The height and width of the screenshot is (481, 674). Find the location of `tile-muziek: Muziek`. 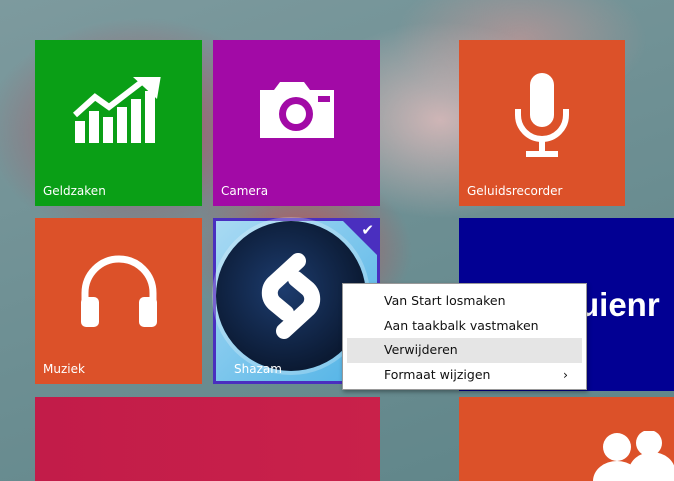

tile-muziek: Muziek is located at coordinates (118, 301).